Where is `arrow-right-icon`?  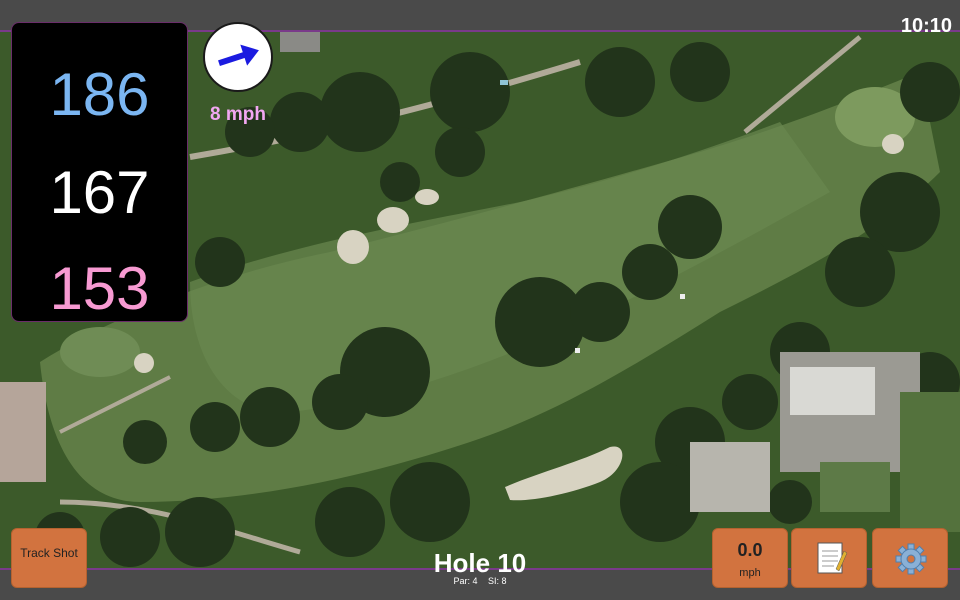
arrow-right-icon is located at coordinates (238, 55).